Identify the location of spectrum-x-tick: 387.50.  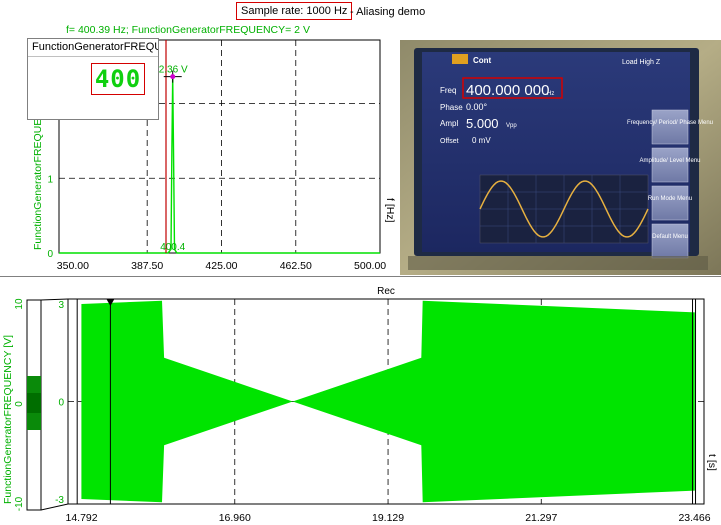
(147, 266).